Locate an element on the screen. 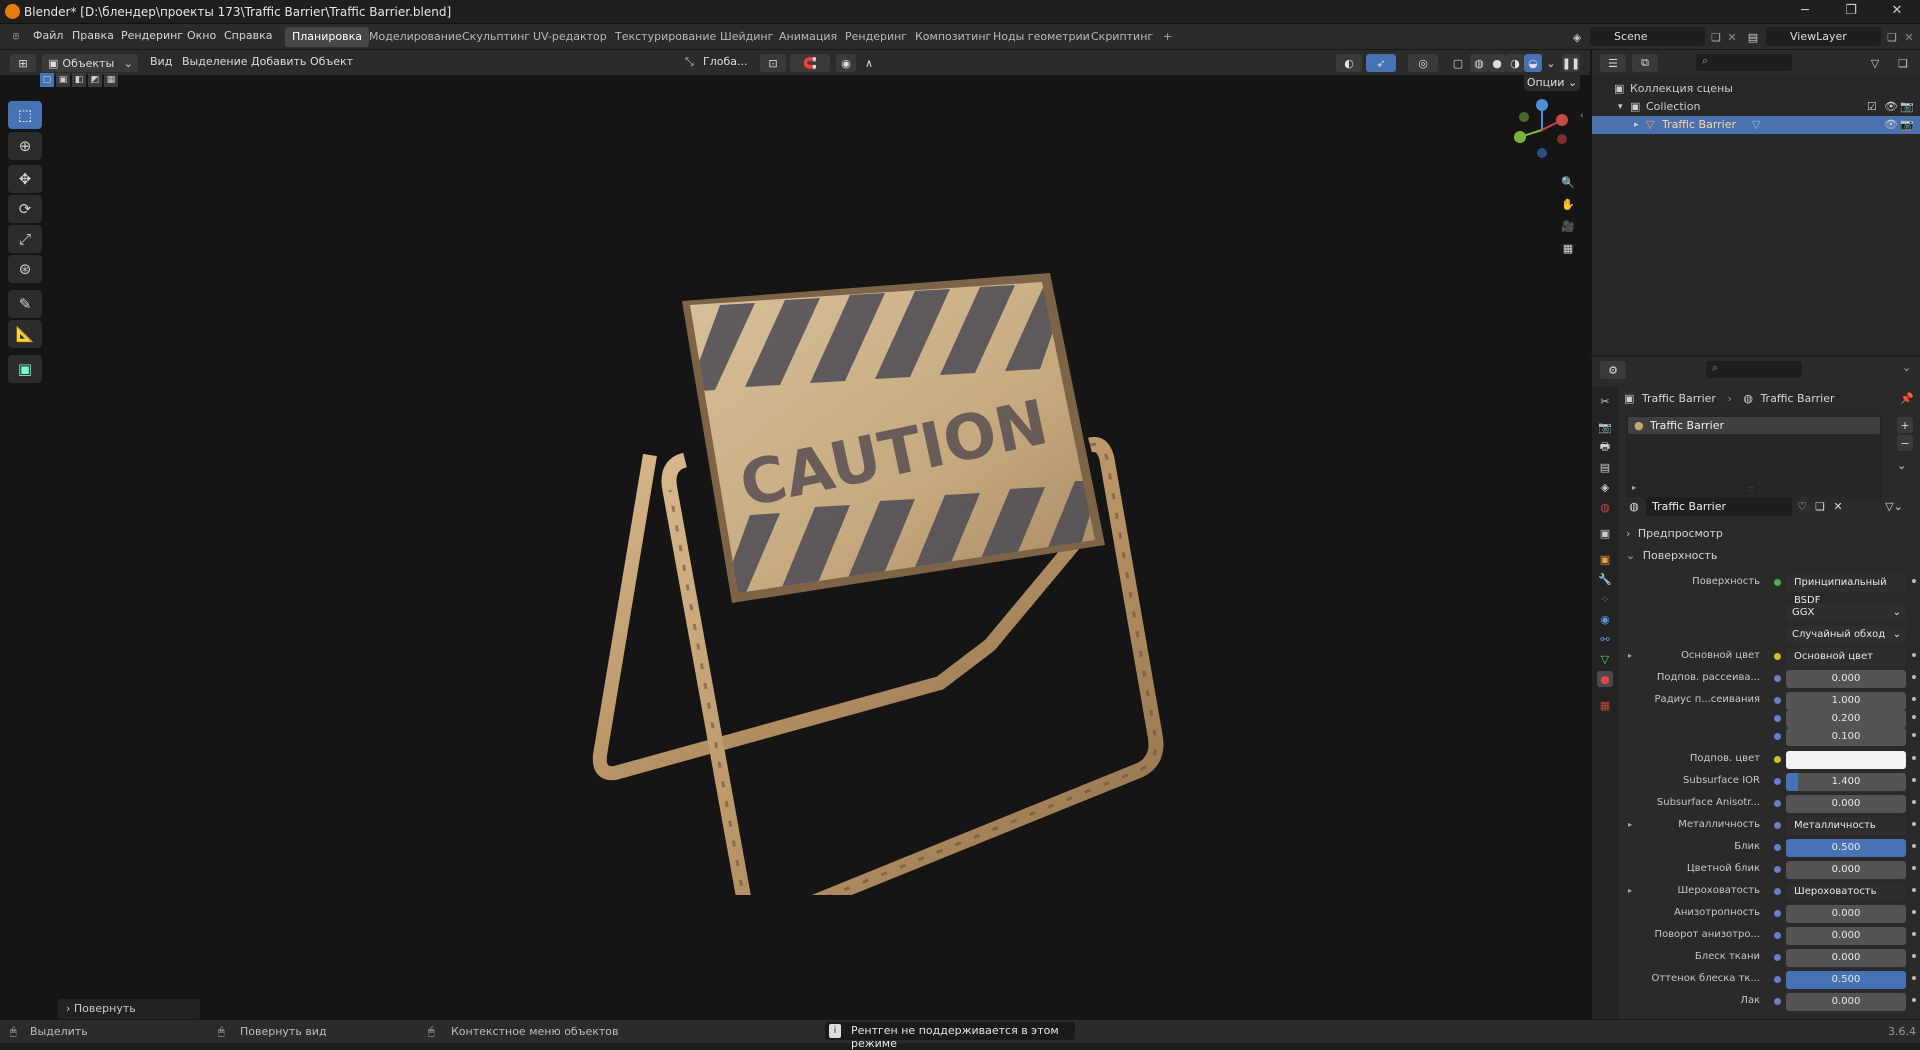 The height and width of the screenshot is (1050, 1920). workspace-tab: Композитинг is located at coordinates (953, 37).